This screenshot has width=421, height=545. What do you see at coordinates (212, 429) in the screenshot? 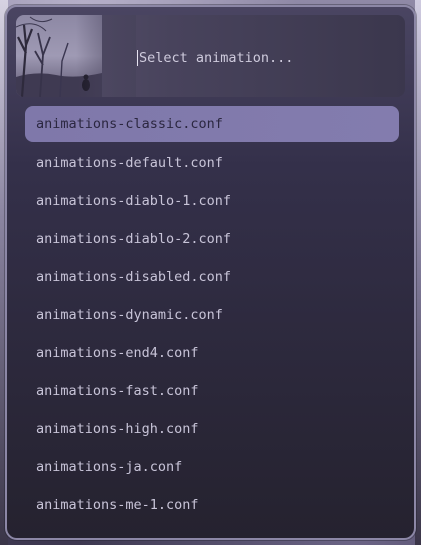
I see `list-item: animations-high.conf` at bounding box center [212, 429].